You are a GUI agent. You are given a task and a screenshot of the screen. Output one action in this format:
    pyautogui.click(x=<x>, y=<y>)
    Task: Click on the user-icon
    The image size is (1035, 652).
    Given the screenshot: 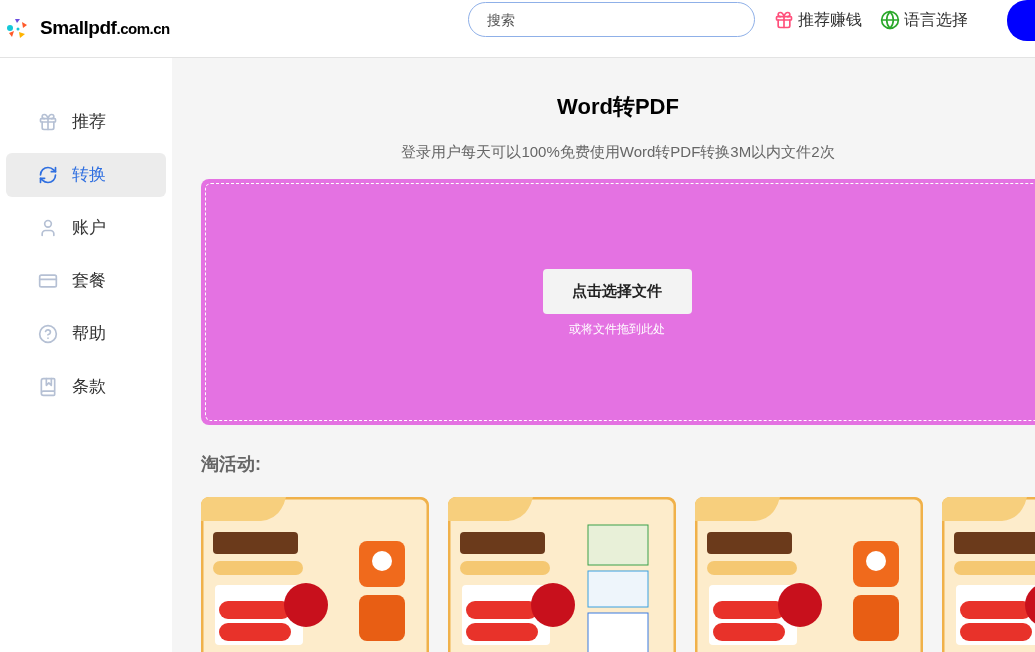 What is the action you would take?
    pyautogui.click(x=48, y=228)
    